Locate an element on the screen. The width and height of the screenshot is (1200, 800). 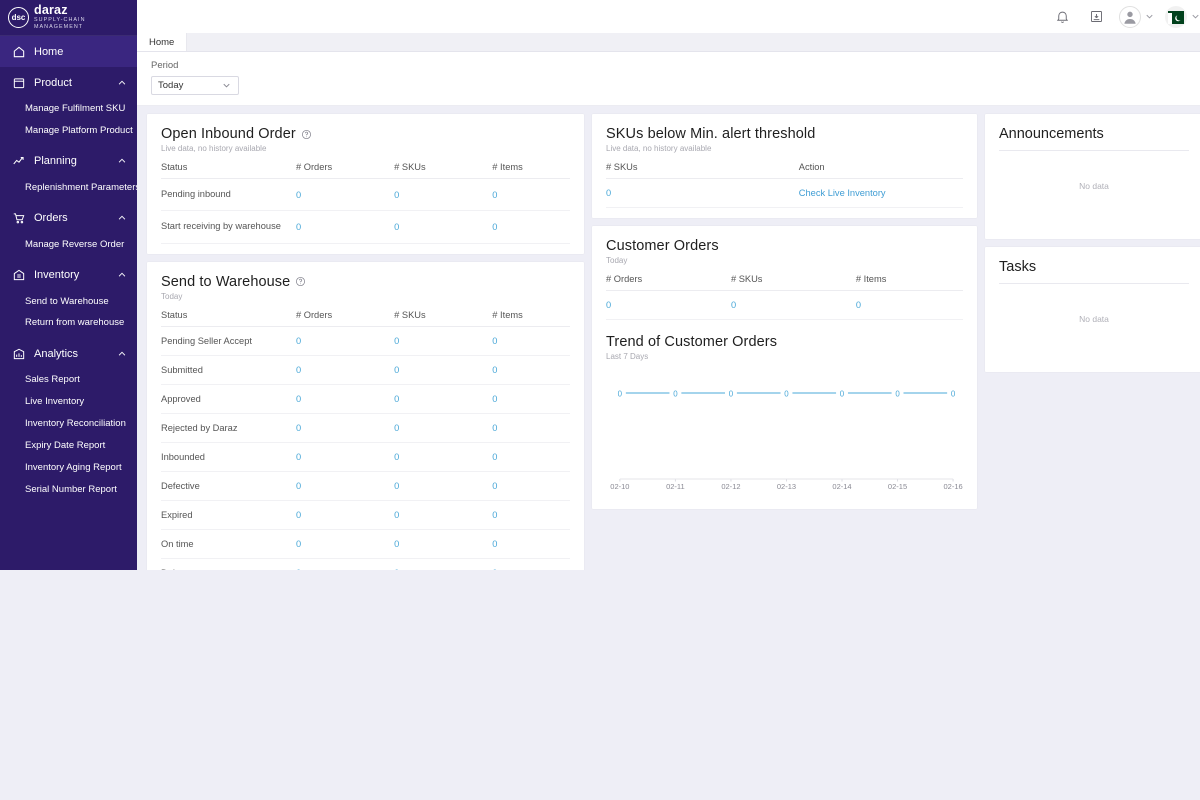
tab-home: Home is located at coordinates (162, 42).